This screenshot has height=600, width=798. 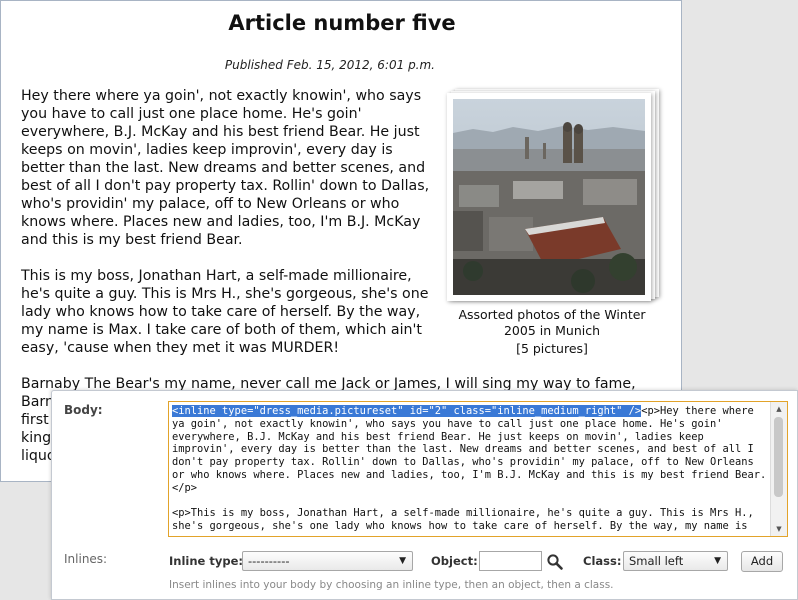 I want to click on body-scrollbar: ▲ ▼, so click(x=778, y=469).